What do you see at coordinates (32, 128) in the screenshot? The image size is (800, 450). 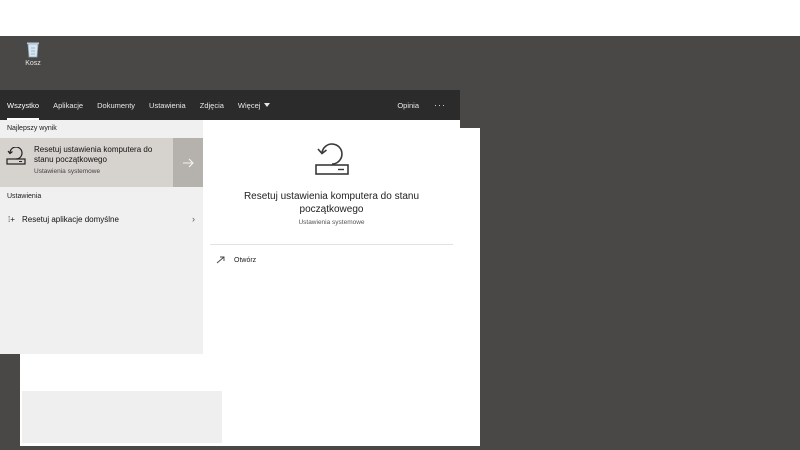 I see `best-match-header: Najlepszy wynik` at bounding box center [32, 128].